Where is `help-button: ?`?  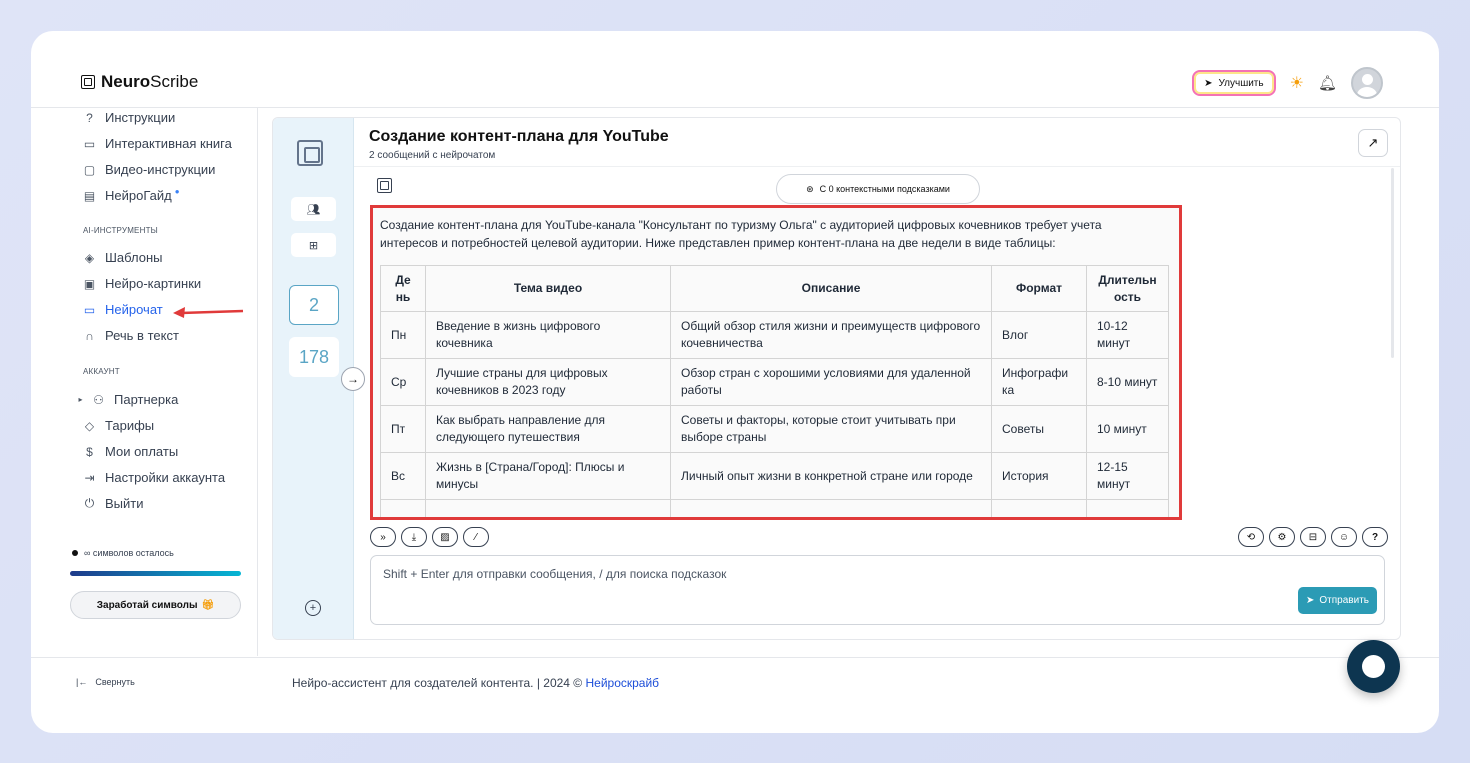
help-button: ? is located at coordinates (1375, 537).